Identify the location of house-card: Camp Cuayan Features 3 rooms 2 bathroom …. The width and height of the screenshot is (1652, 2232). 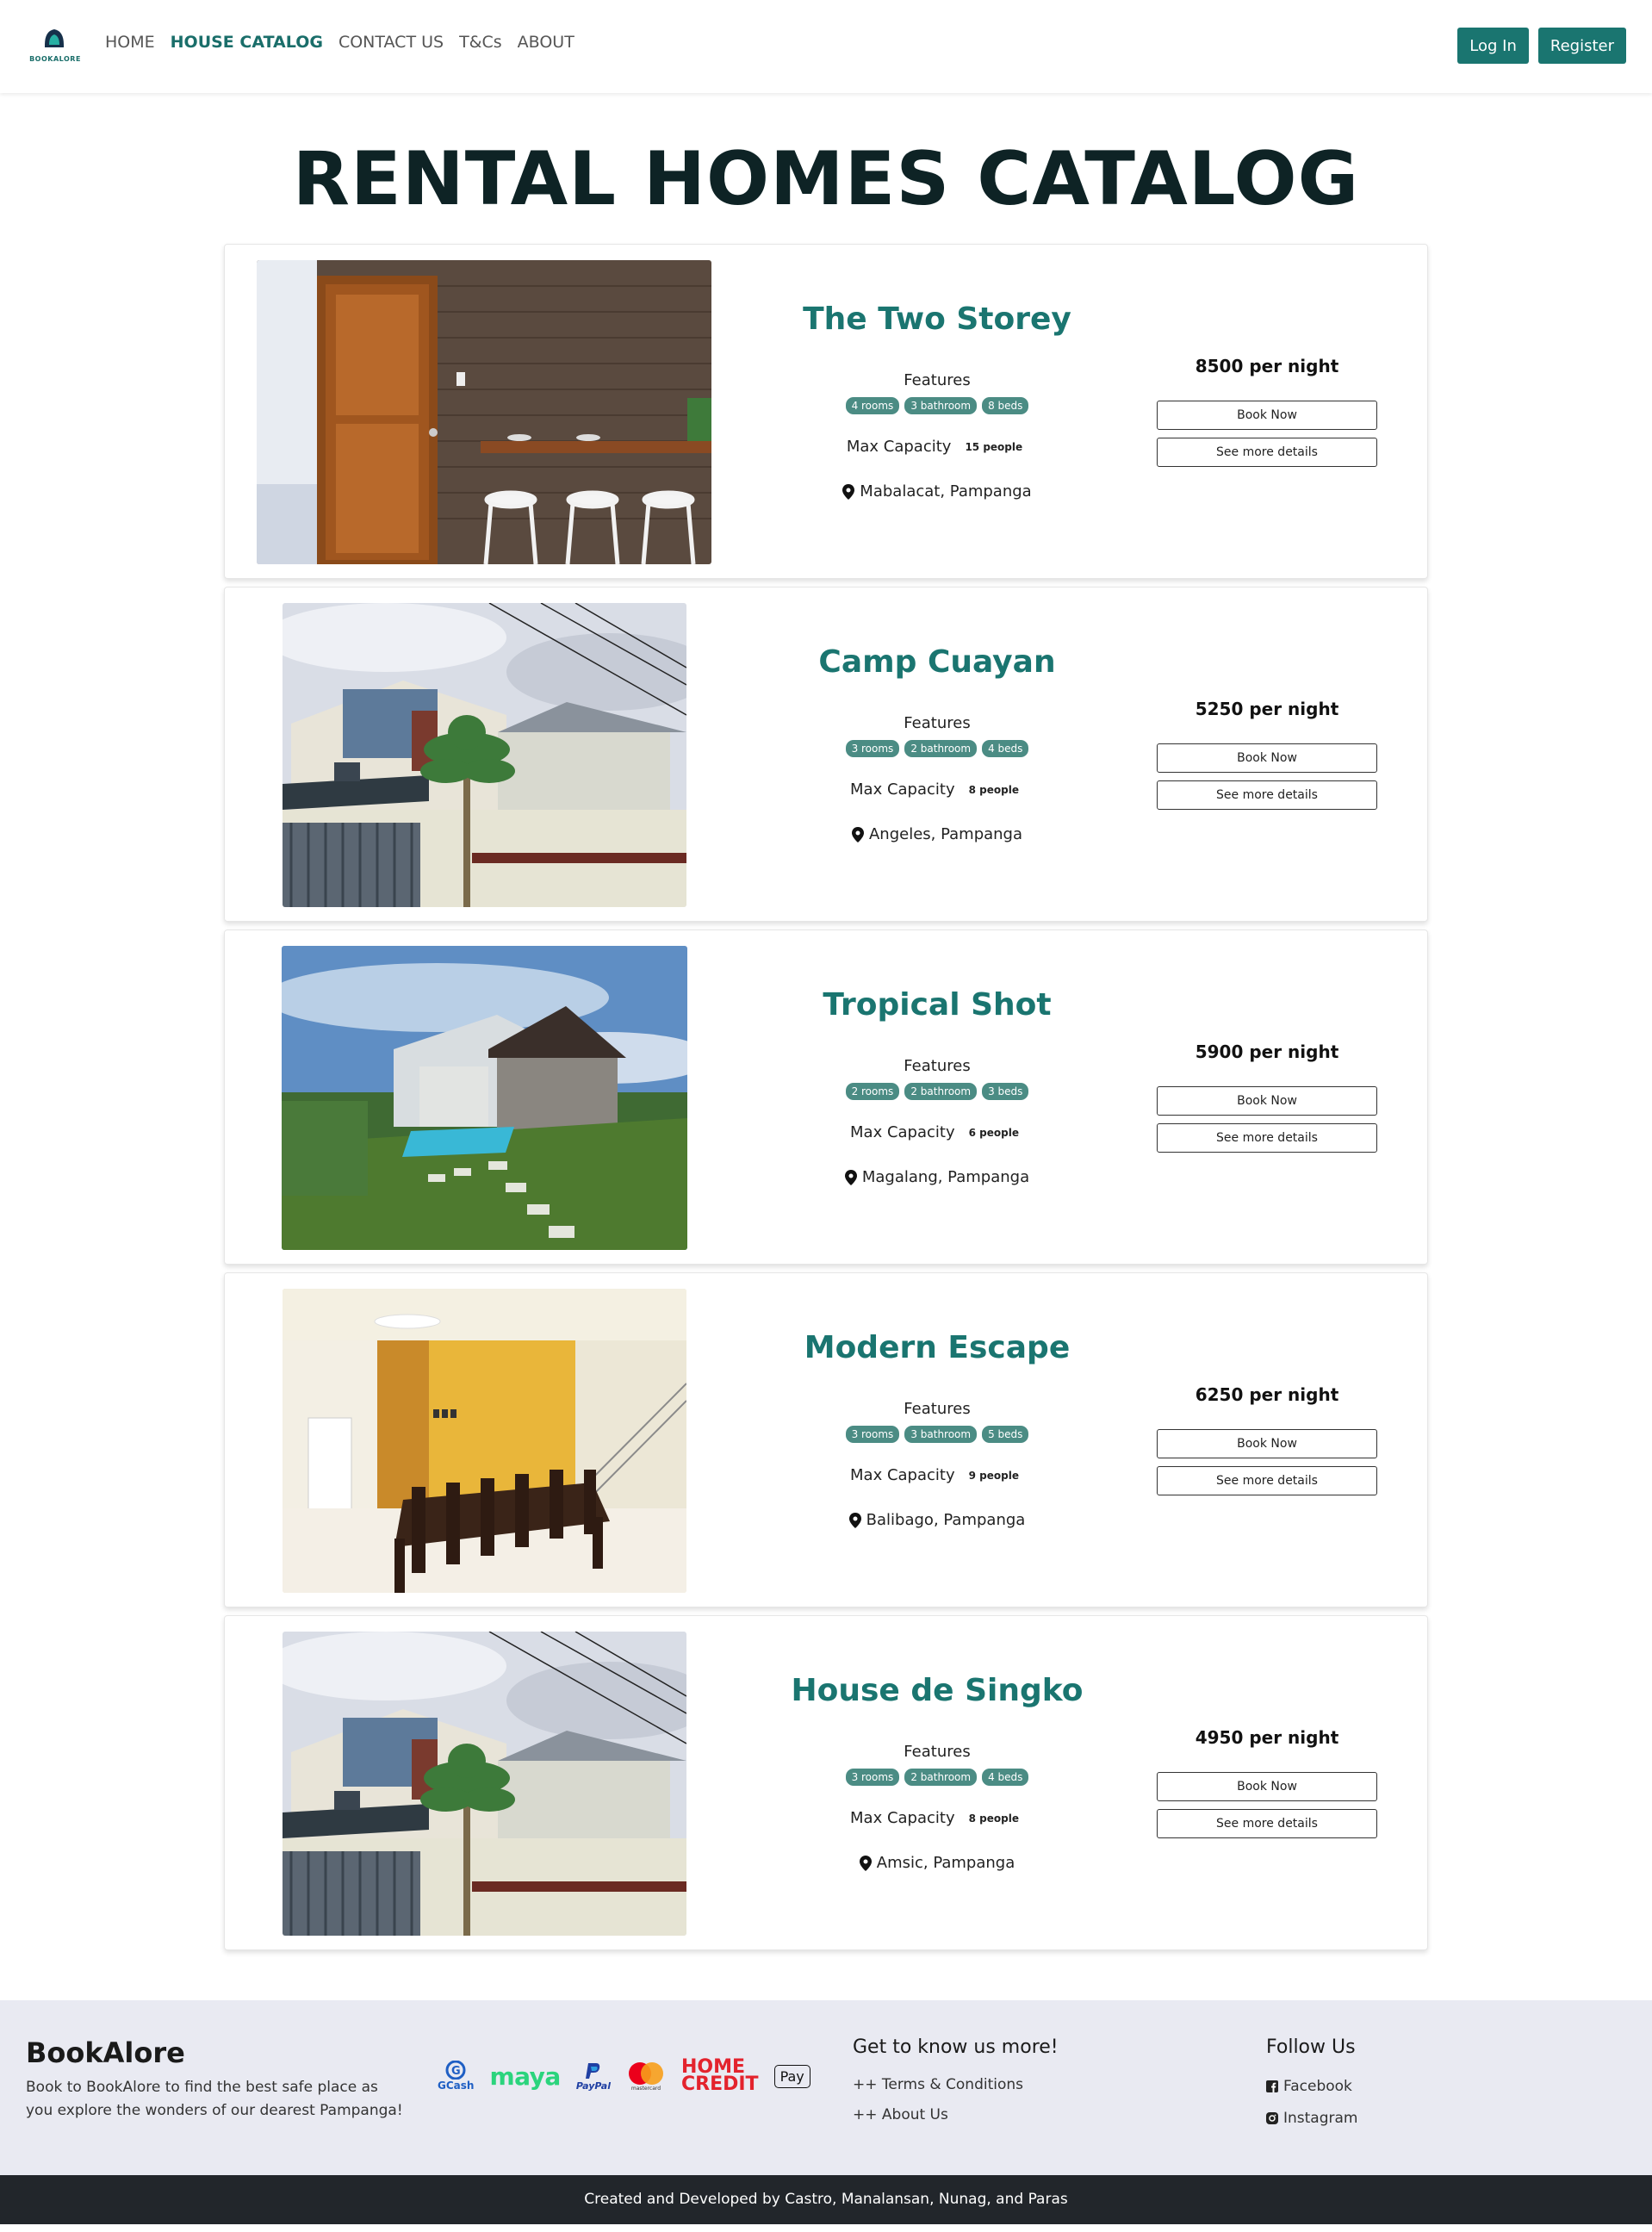
(826, 754).